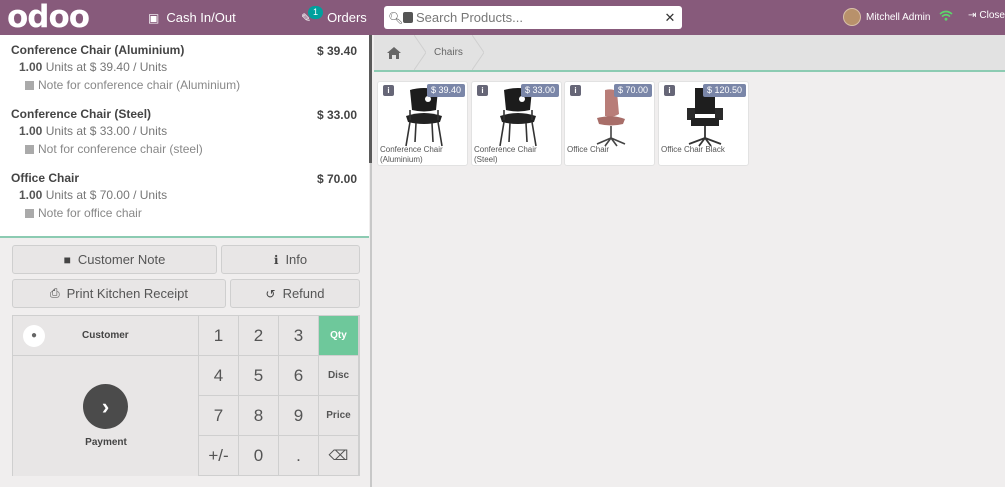 This screenshot has height=487, width=1005. I want to click on info-button: ℹ Info, so click(290, 259).